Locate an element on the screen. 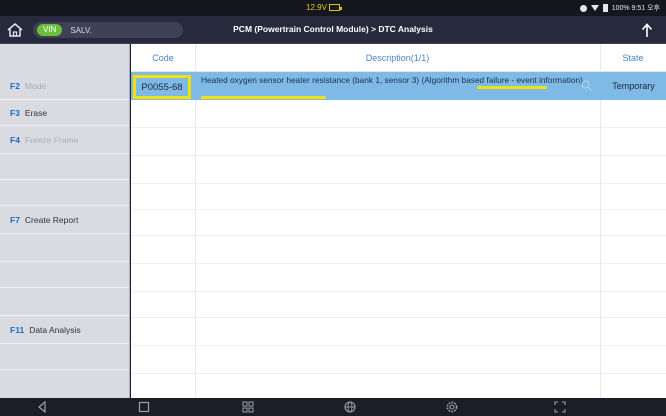 The width and height of the screenshot is (666, 416). voltage-indicator: 12.9V is located at coordinates (324, 7).